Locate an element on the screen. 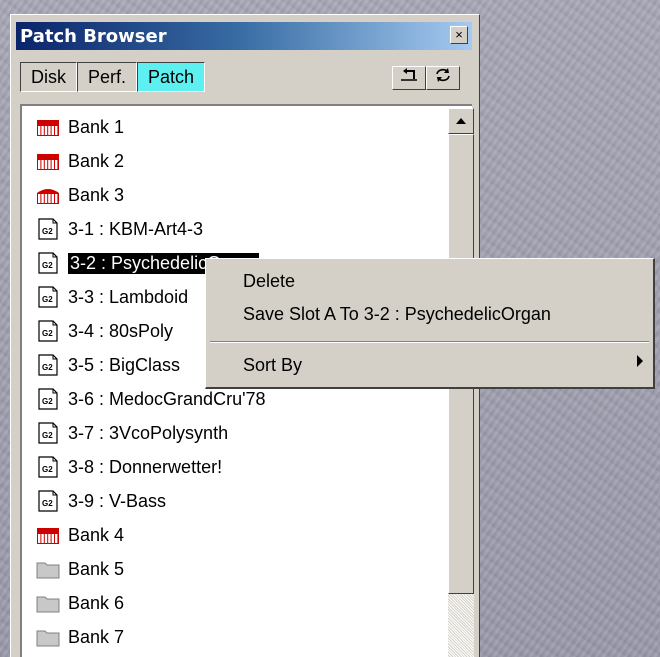 Image resolution: width=660 pixels, height=657 pixels. close-button: × is located at coordinates (459, 35).